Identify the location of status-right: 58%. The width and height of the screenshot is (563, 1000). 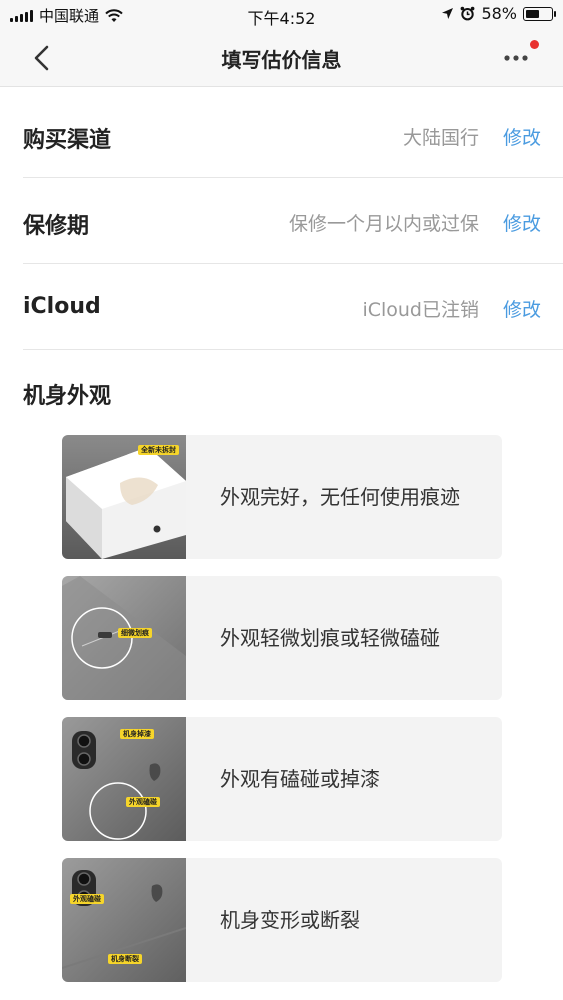
(498, 13).